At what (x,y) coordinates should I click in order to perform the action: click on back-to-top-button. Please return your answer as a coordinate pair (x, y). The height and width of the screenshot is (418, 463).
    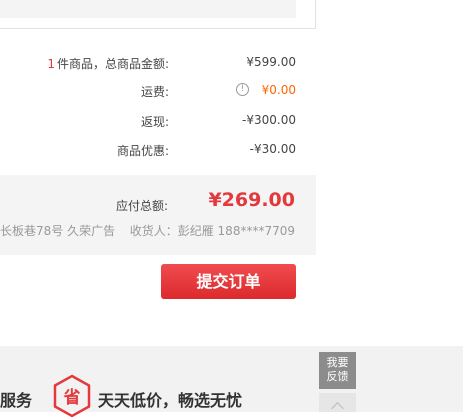
    Looking at the image, I should click on (337, 404).